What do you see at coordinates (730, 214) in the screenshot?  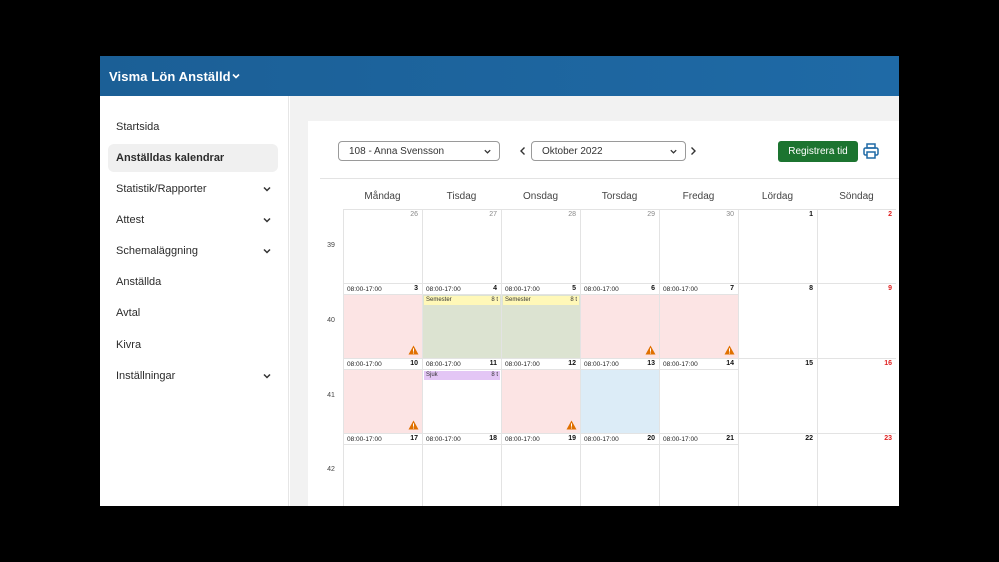 I see `day-number: 30` at bounding box center [730, 214].